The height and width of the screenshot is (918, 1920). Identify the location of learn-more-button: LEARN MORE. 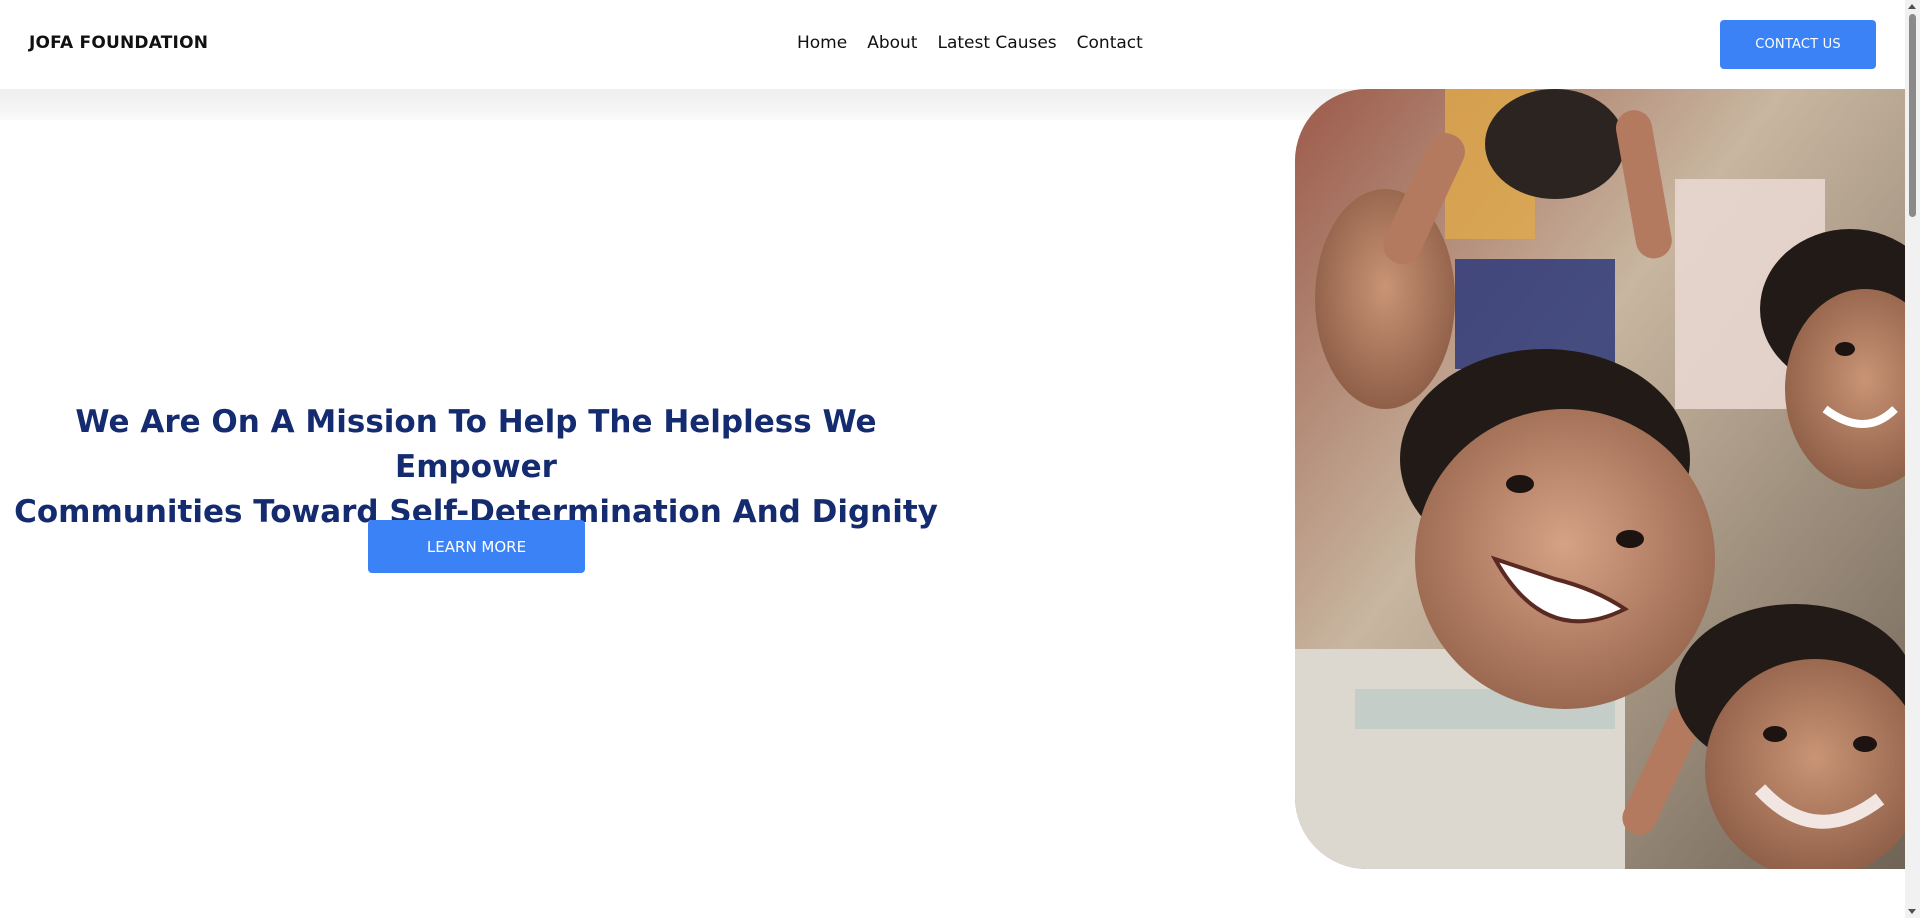
(476, 546).